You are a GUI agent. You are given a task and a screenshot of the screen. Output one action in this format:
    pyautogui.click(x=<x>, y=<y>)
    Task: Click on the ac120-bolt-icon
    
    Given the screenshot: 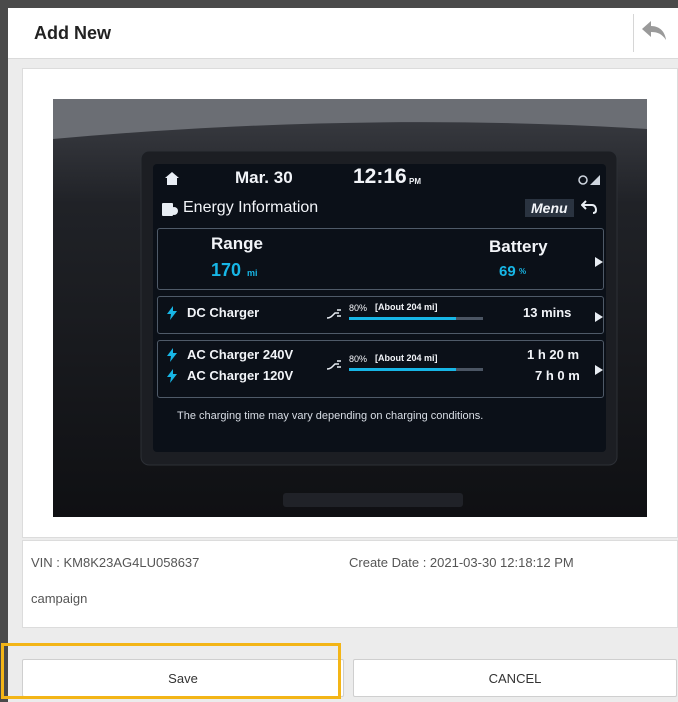 What is the action you would take?
    pyautogui.click(x=172, y=378)
    